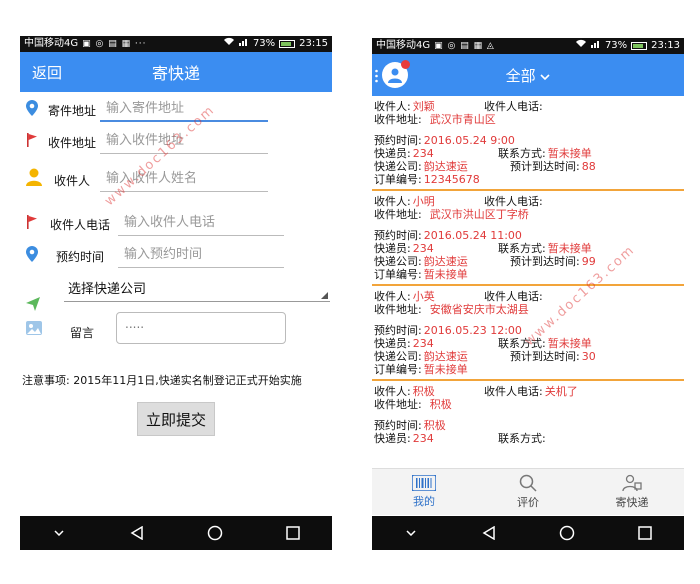 The width and height of the screenshot is (700, 584). I want to click on sender-address-input, so click(184, 109).